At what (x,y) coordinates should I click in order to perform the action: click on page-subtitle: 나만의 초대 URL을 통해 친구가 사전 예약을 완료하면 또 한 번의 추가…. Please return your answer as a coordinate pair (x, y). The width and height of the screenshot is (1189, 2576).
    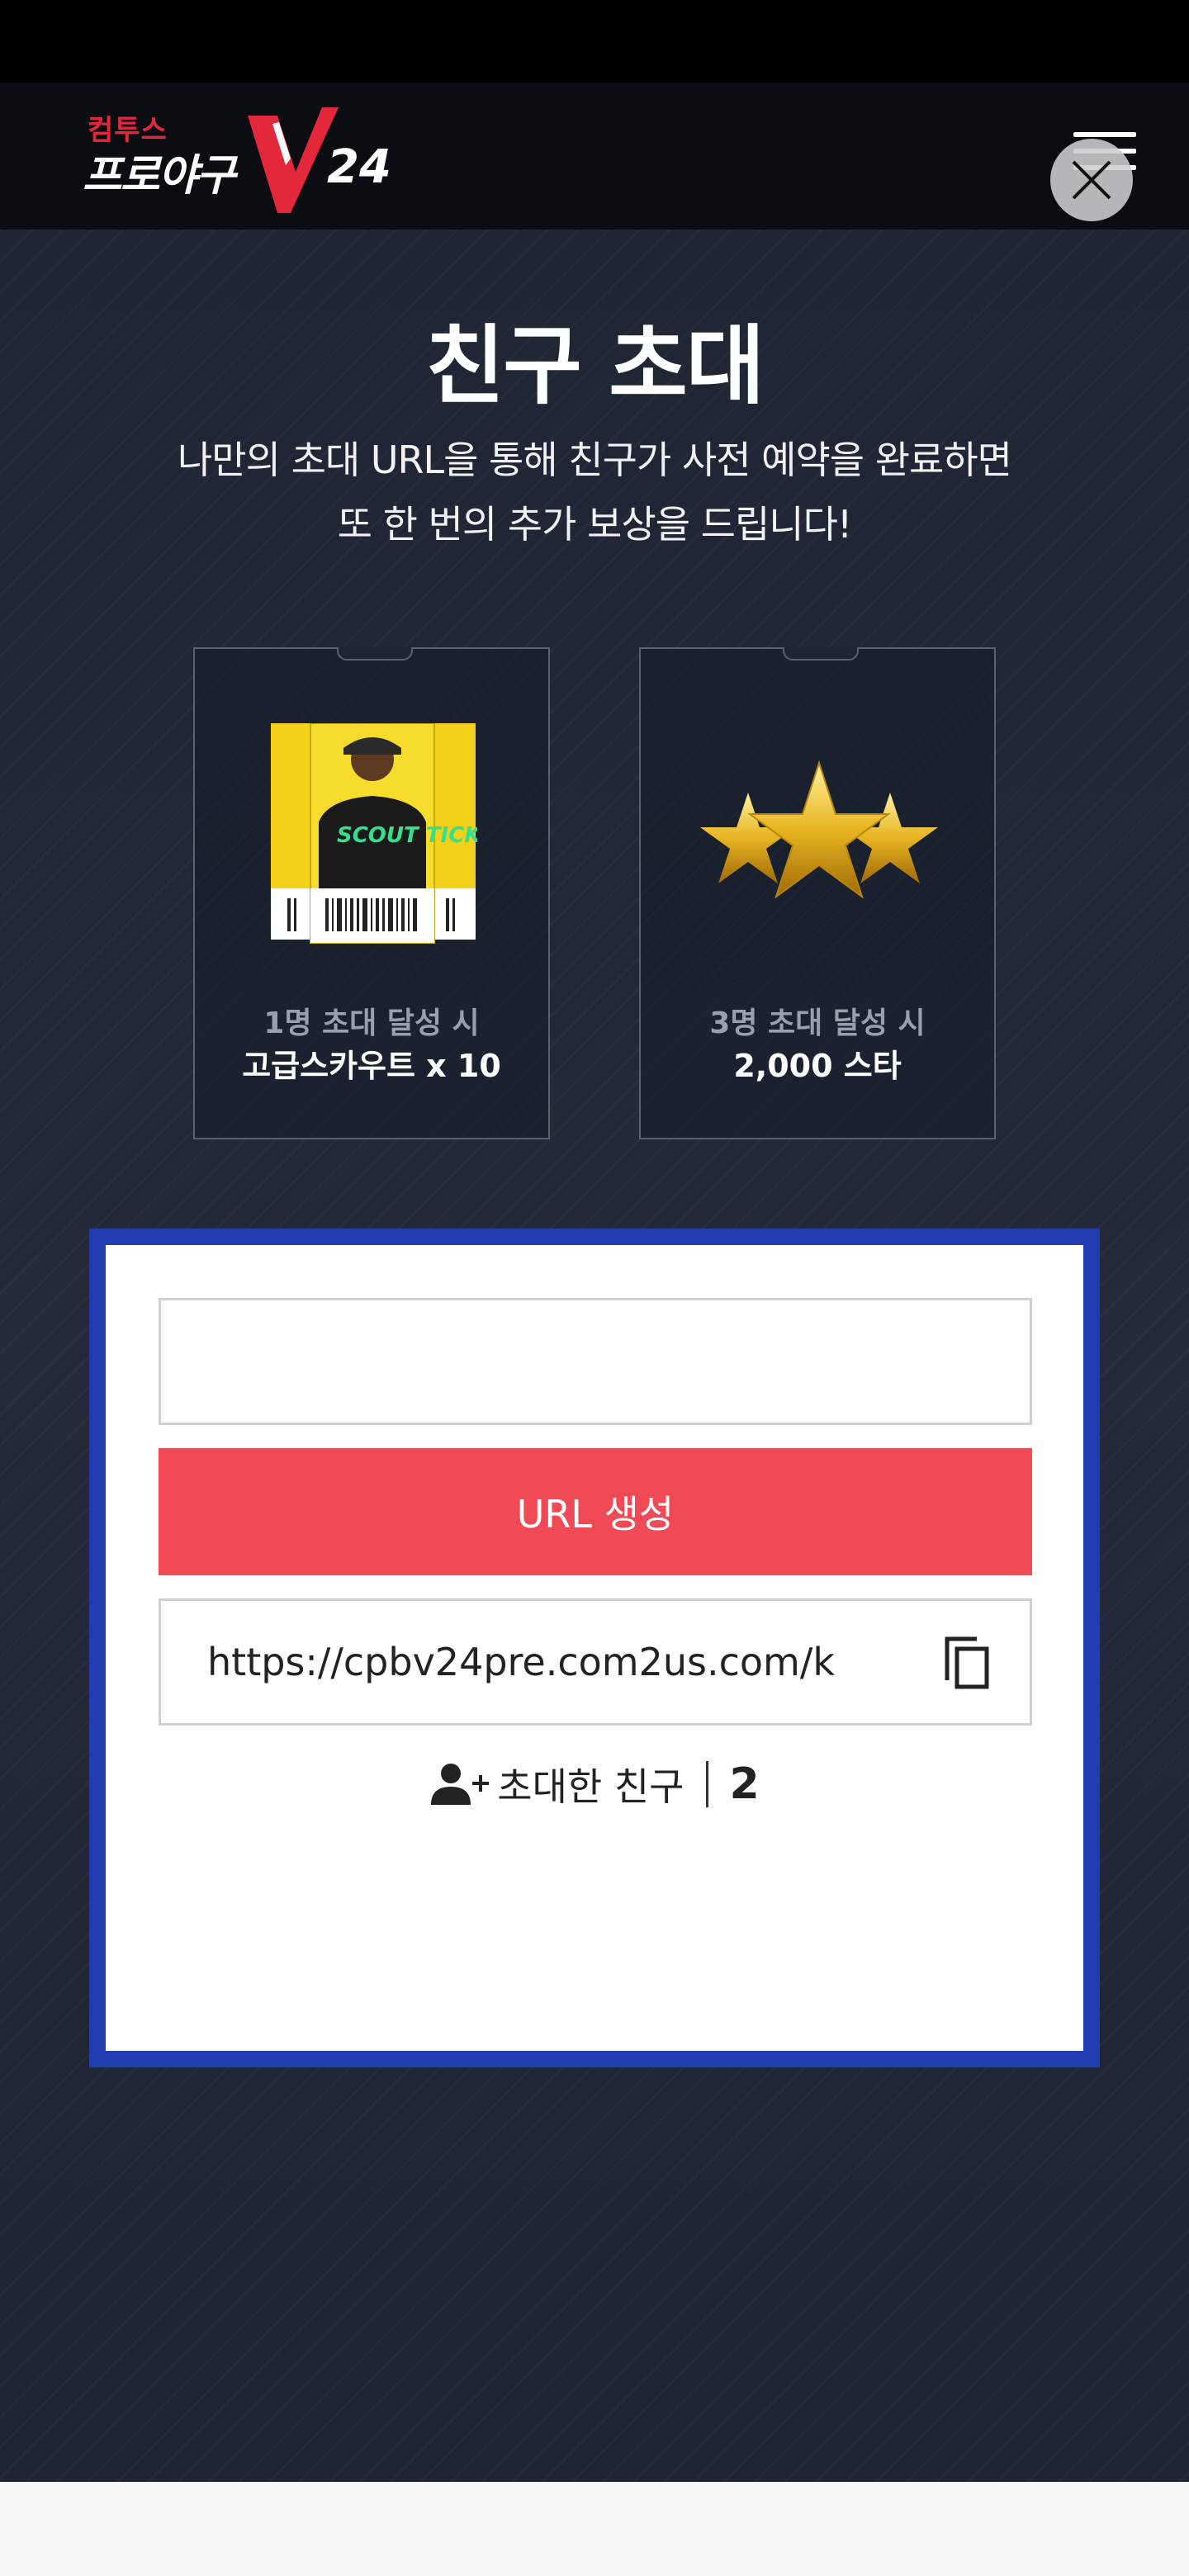
    Looking at the image, I should click on (594, 492).